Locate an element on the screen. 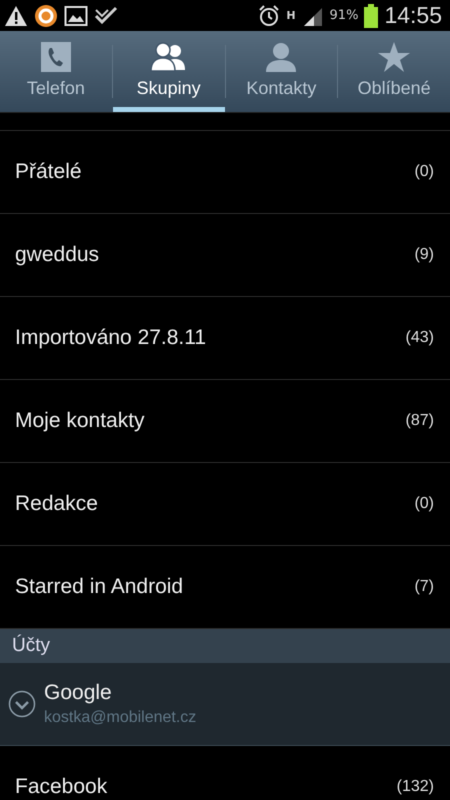 The width and height of the screenshot is (450, 800). account-item: Facebook (132) is located at coordinates (225, 773).